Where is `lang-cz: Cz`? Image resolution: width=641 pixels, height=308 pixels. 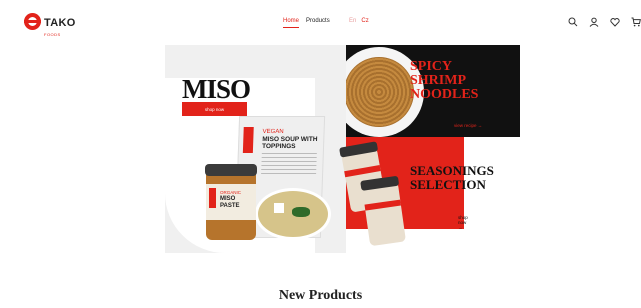 lang-cz: Cz is located at coordinates (364, 21).